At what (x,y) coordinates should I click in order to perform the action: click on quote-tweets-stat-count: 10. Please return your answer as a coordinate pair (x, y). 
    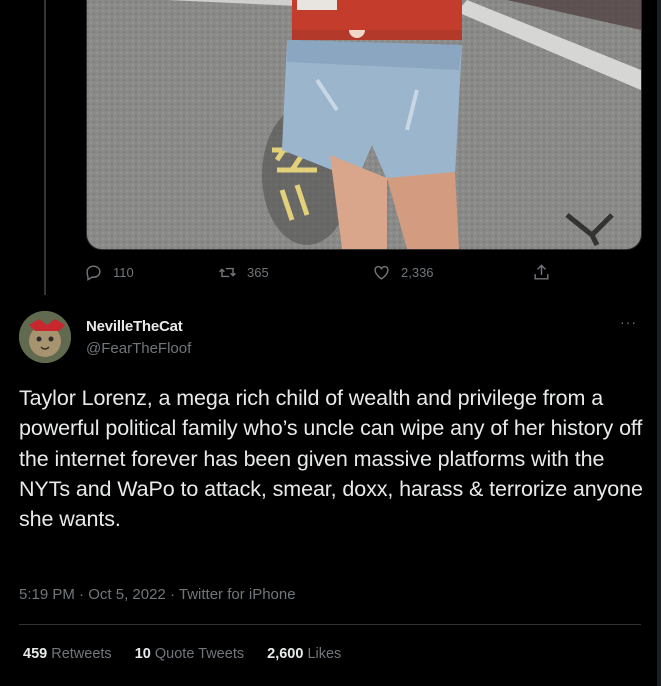
    Looking at the image, I should click on (142, 654).